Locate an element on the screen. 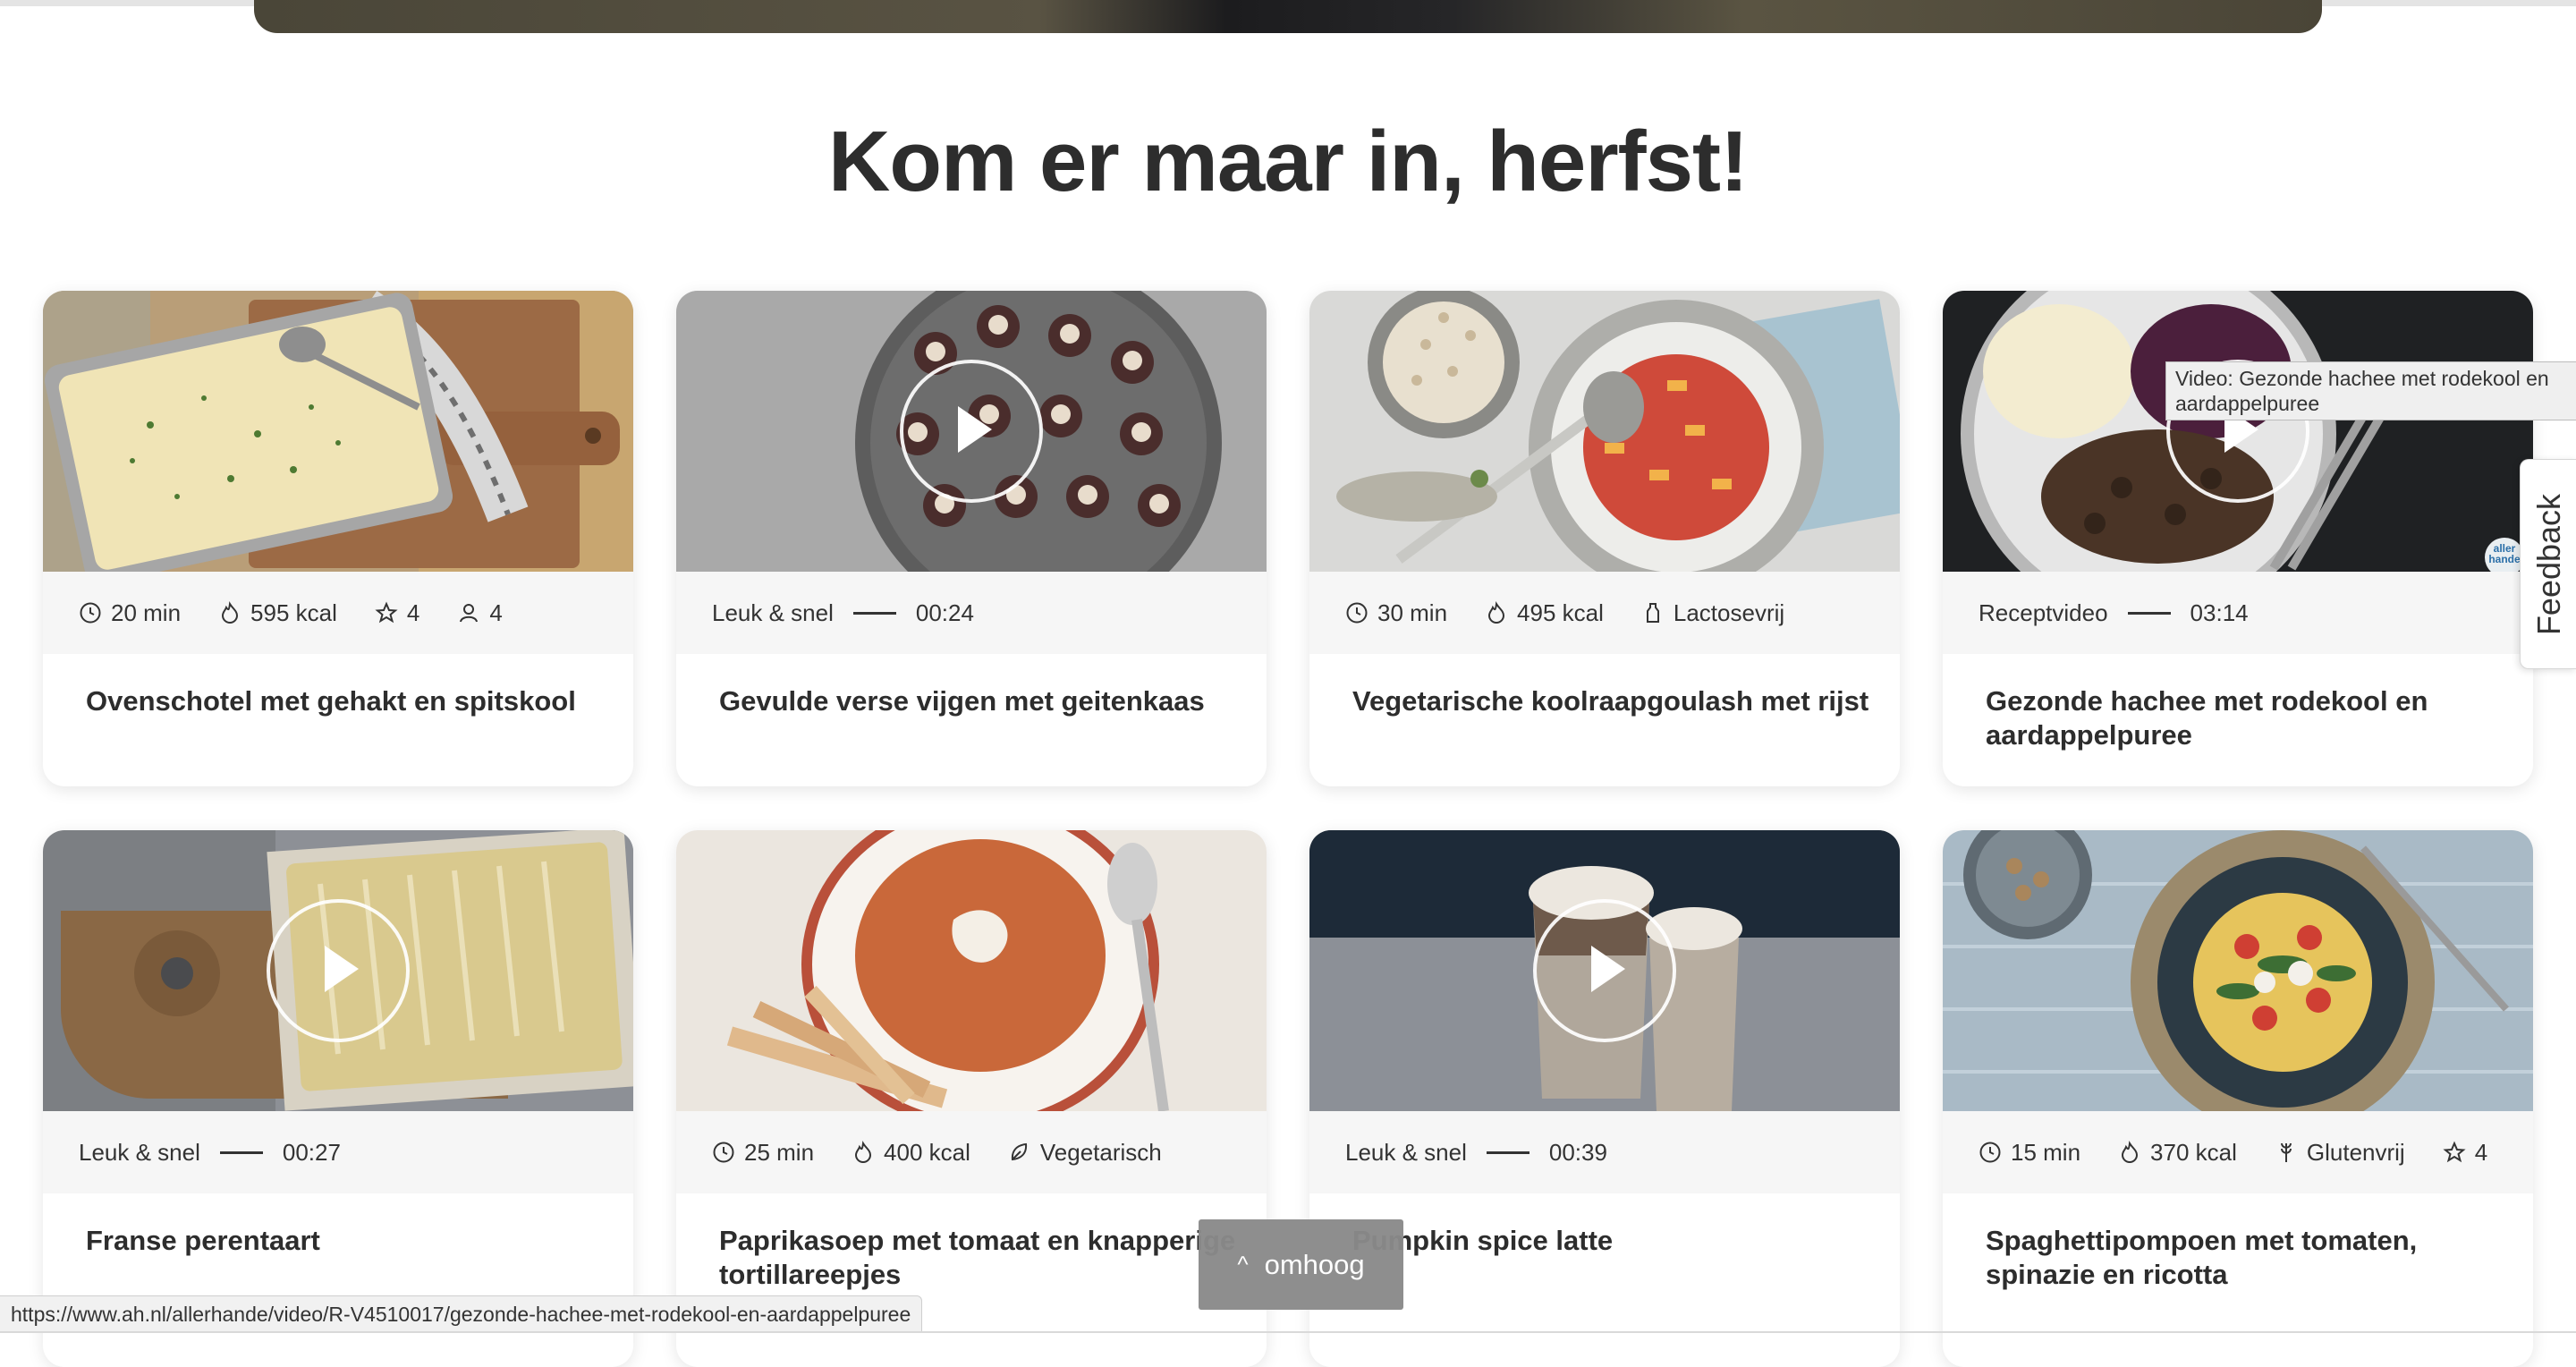 The image size is (2576, 1367). recipe-meta: 15 min 370 kcal Glutenvrij 4 is located at coordinates (2238, 1152).